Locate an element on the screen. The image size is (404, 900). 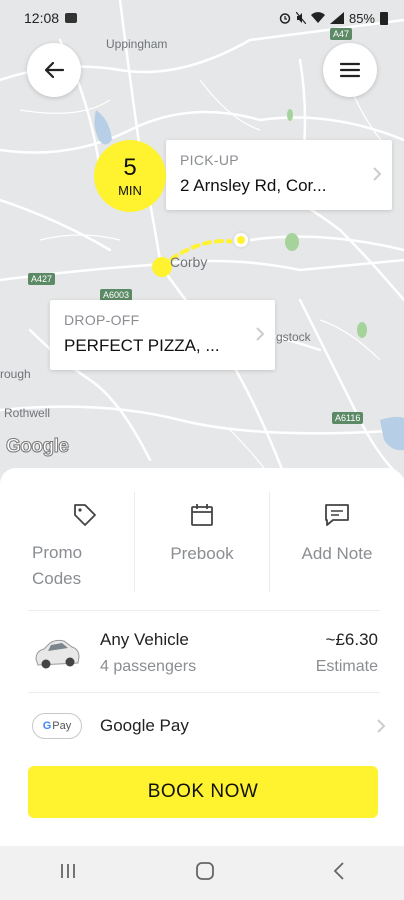
google-attribution: Google is located at coordinates (37, 447).